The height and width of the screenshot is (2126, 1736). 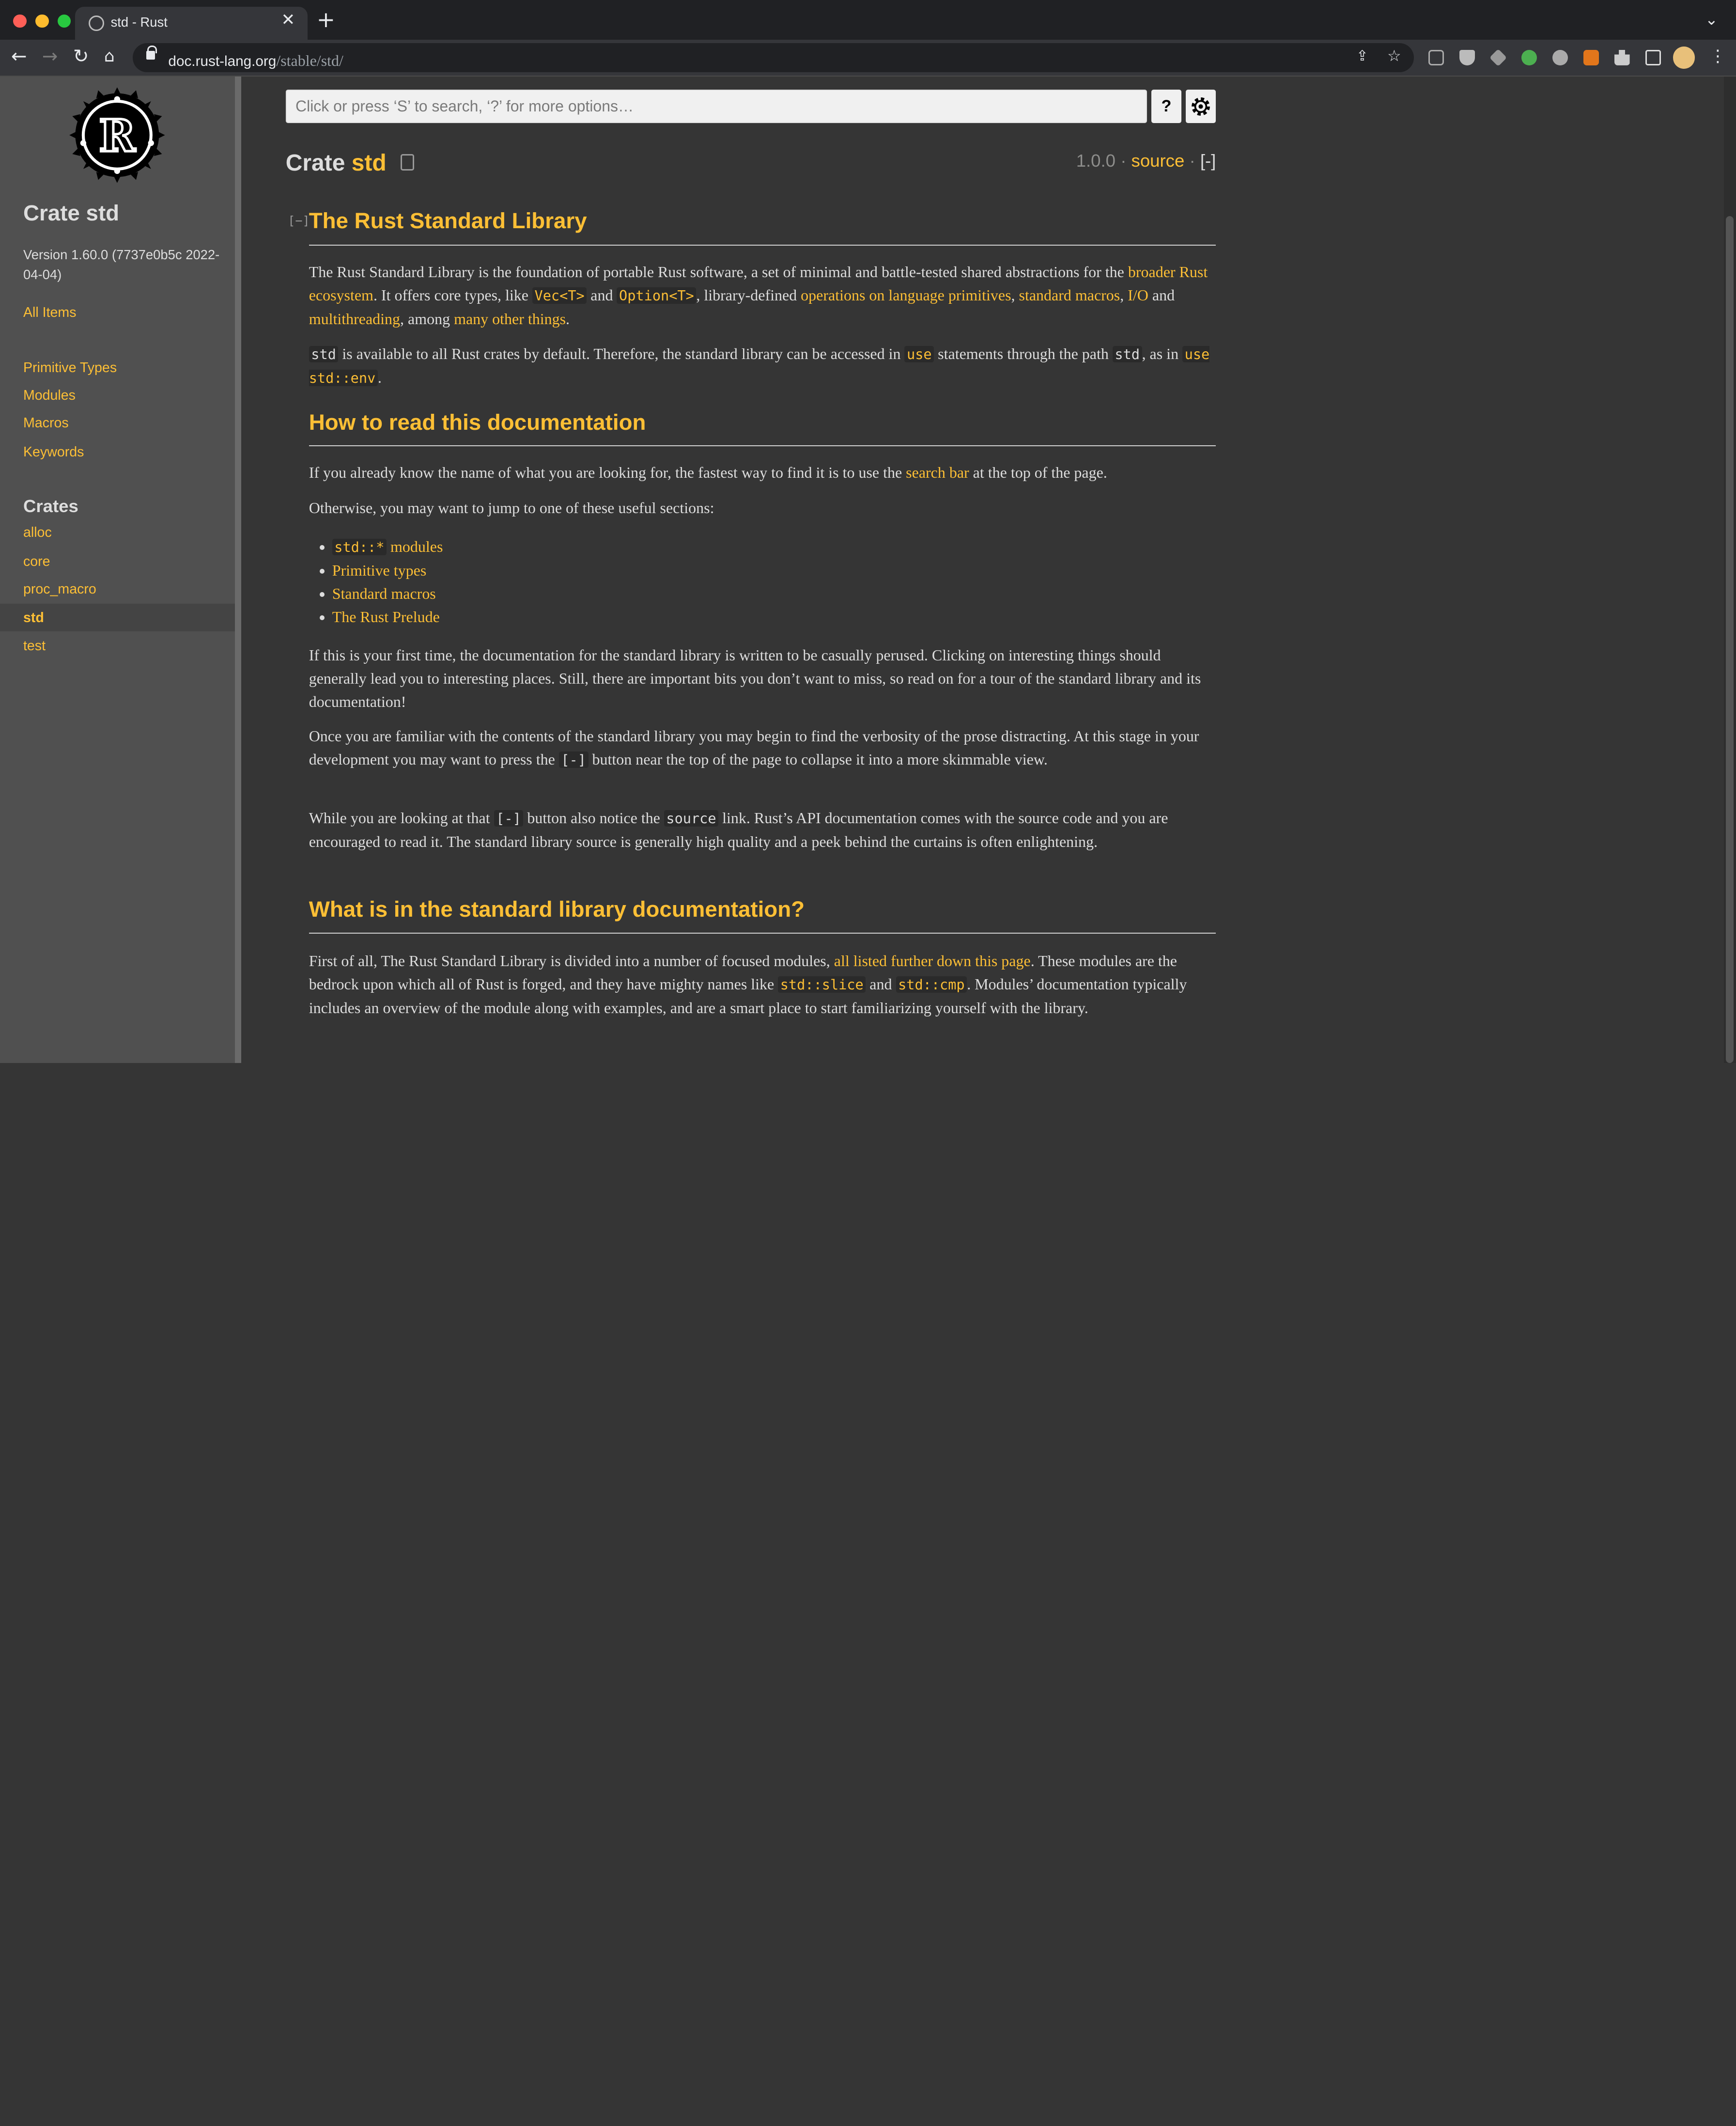 I want to click on lock-icon, so click(x=151, y=52).